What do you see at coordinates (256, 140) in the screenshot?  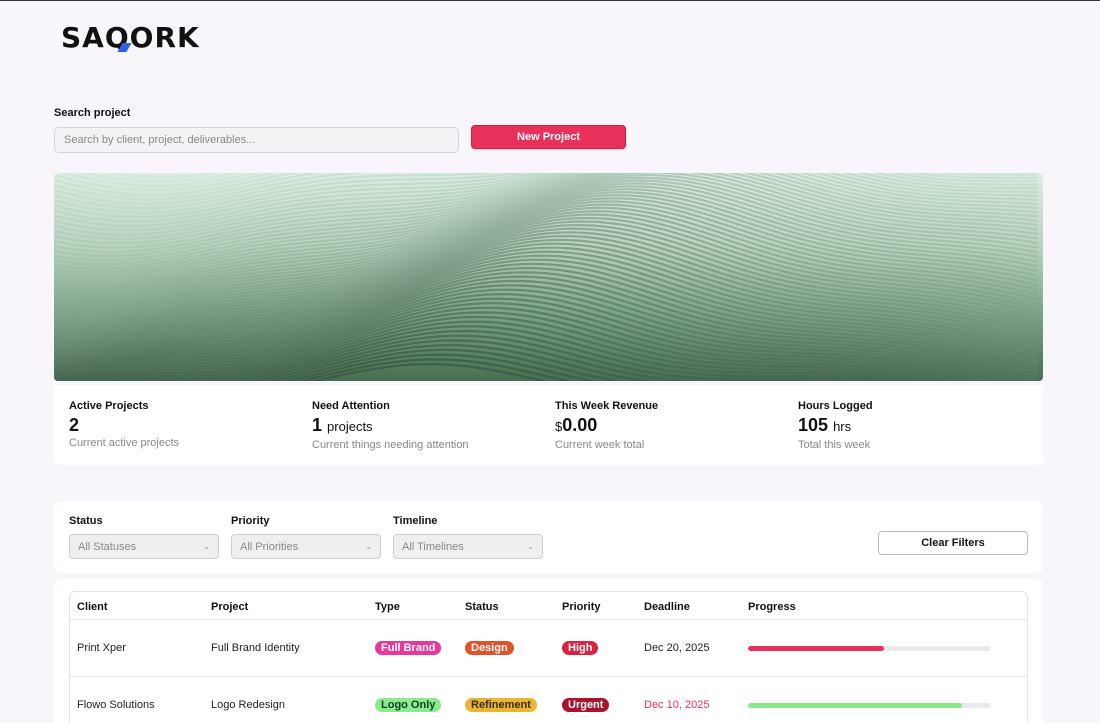 I see `search-input` at bounding box center [256, 140].